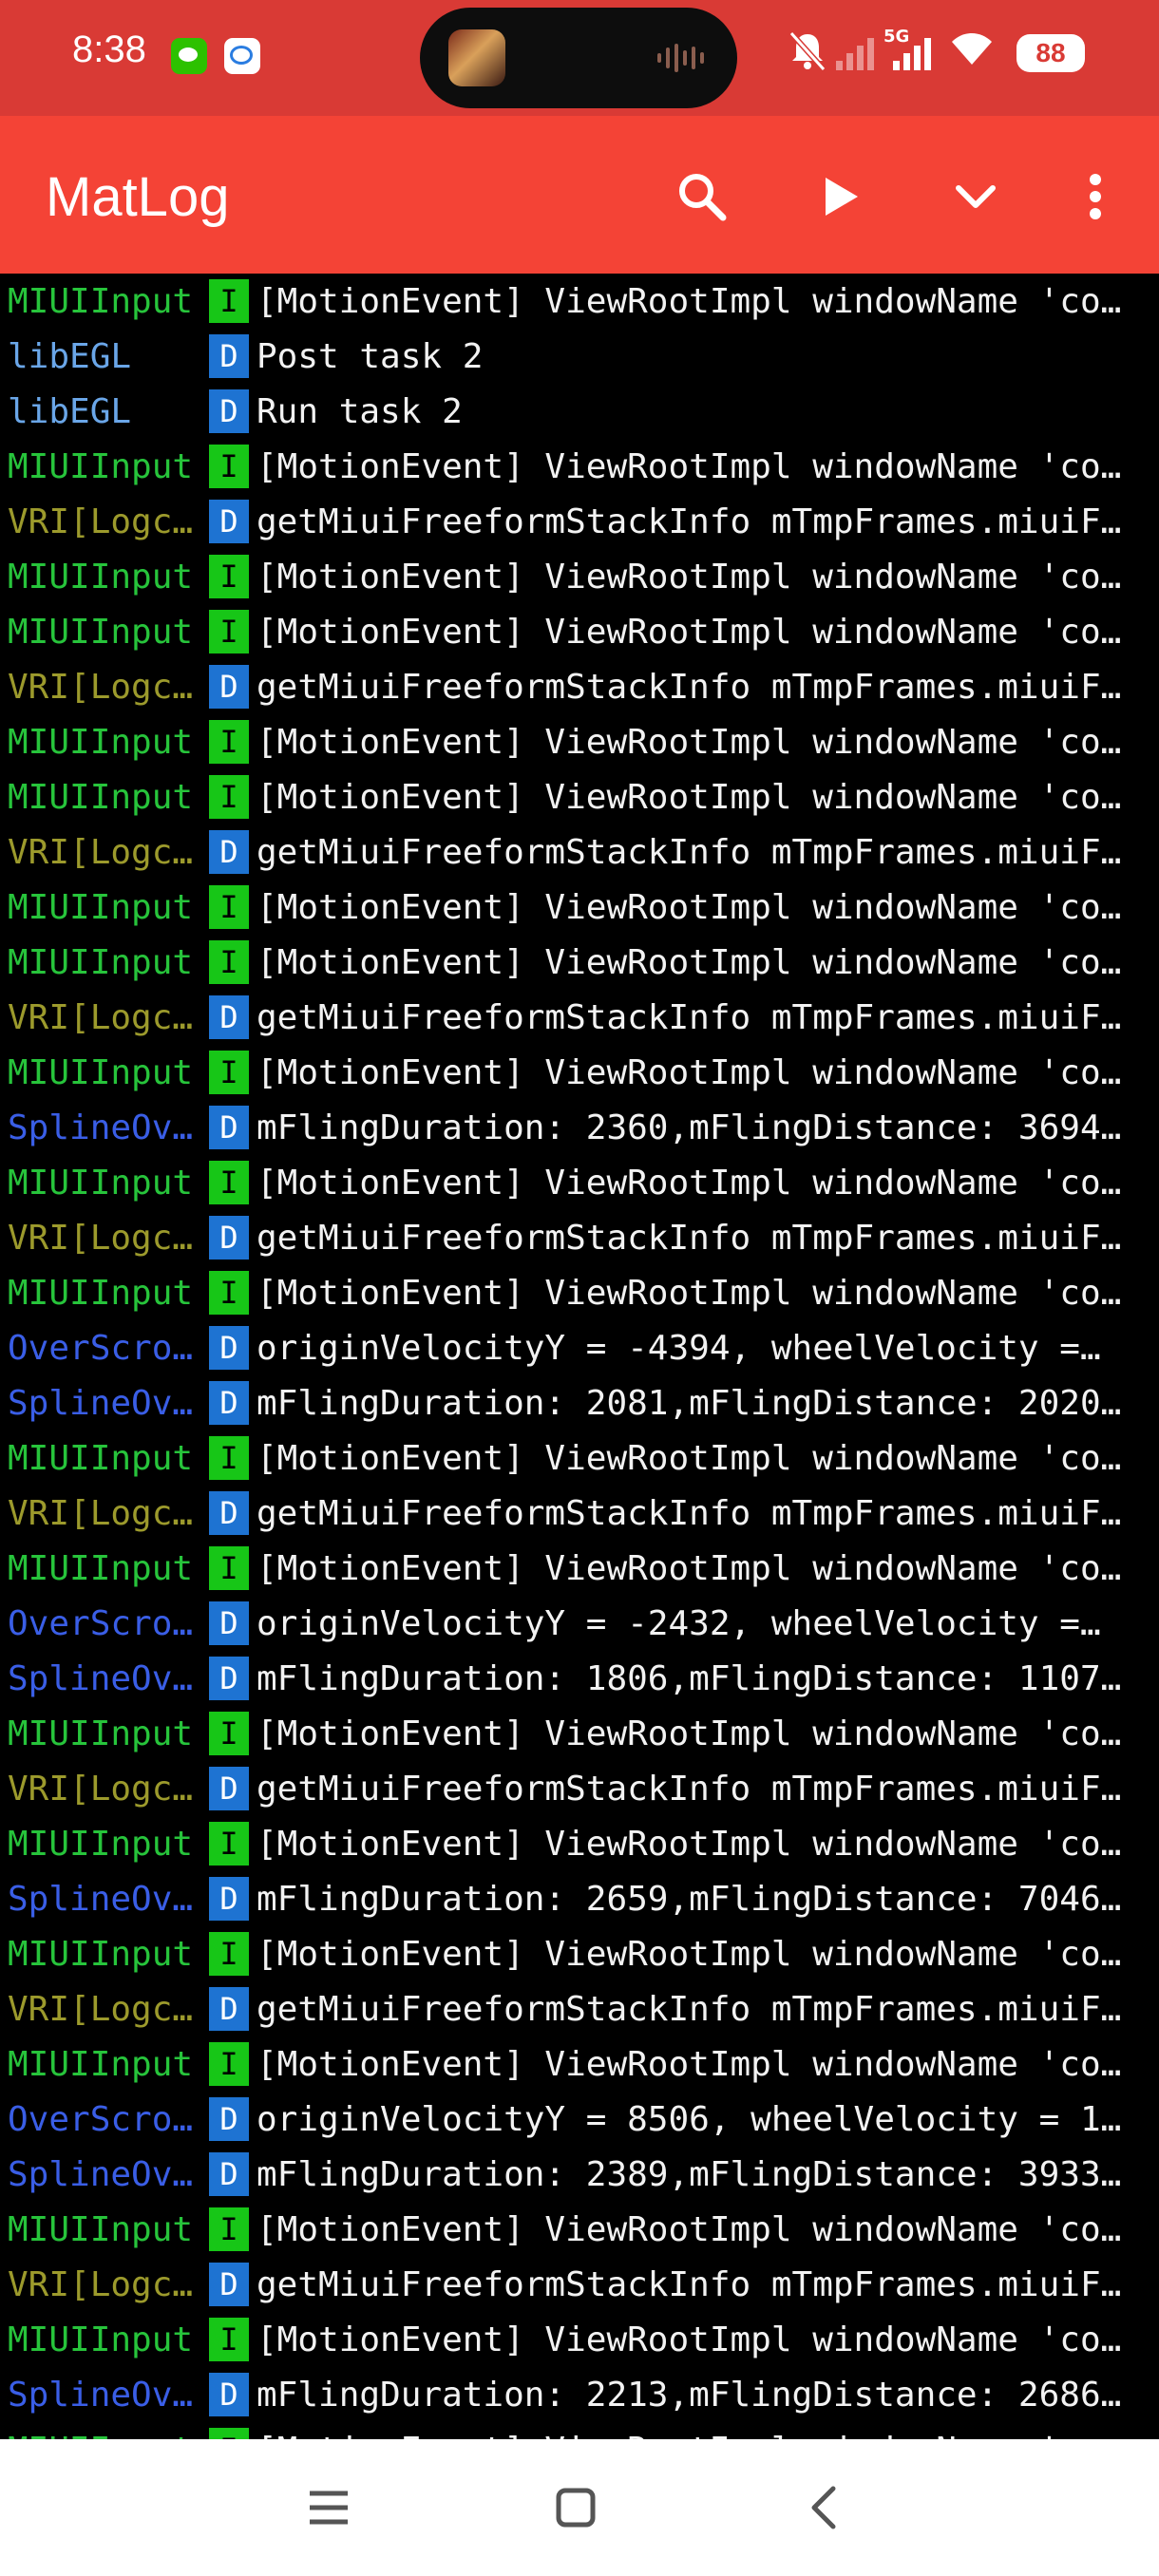  I want to click on media-artwork-icon, so click(476, 57).